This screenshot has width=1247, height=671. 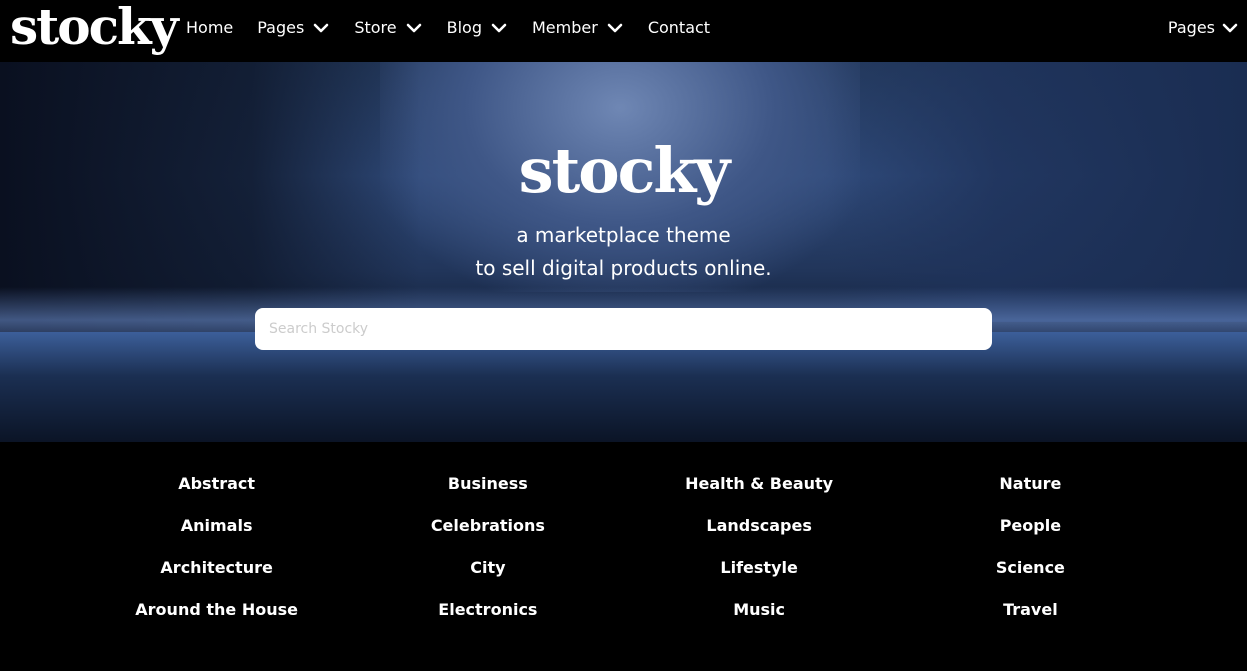 What do you see at coordinates (623, 268) in the screenshot?
I see `hero-subtitle-line2: to sell digital products online.` at bounding box center [623, 268].